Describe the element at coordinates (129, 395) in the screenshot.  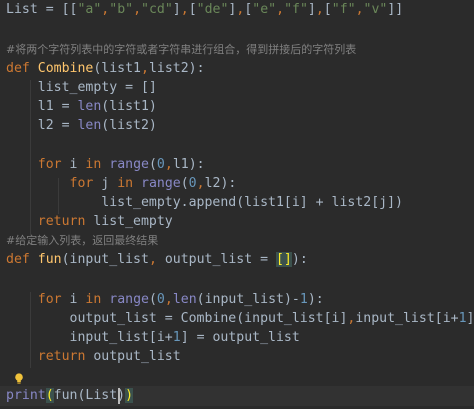
I see `code-token: )` at that location.